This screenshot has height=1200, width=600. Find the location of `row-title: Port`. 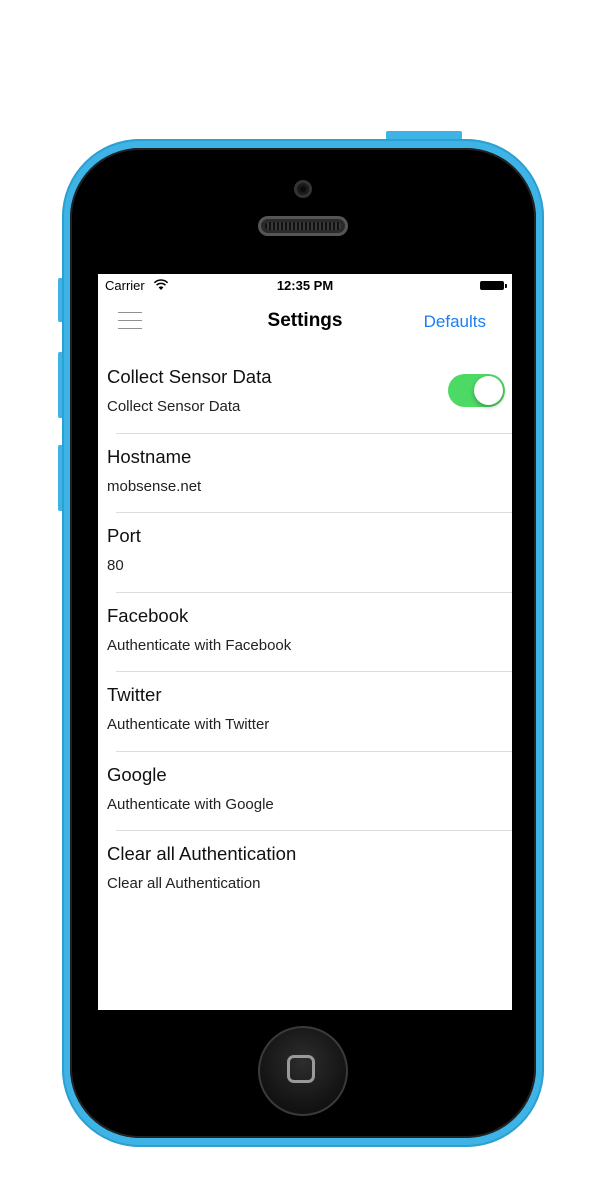

row-title: Port is located at coordinates (124, 535).